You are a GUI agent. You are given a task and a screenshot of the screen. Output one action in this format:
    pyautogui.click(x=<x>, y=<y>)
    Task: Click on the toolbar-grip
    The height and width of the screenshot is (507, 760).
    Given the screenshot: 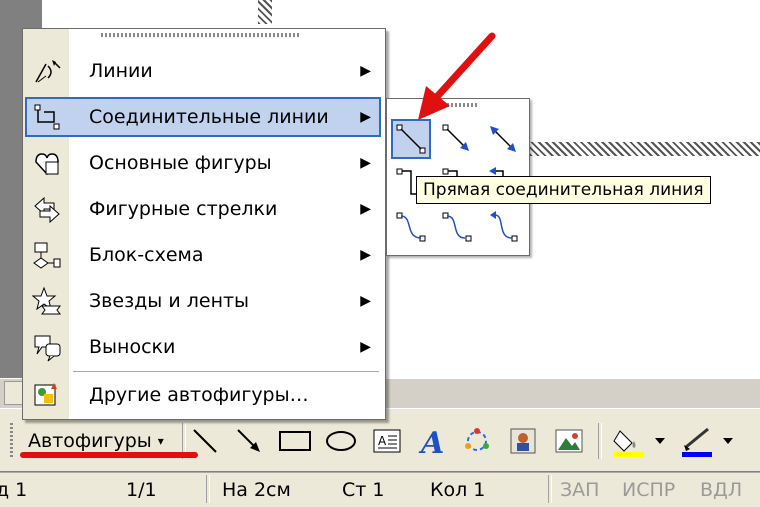 What is the action you would take?
    pyautogui.click(x=11, y=441)
    